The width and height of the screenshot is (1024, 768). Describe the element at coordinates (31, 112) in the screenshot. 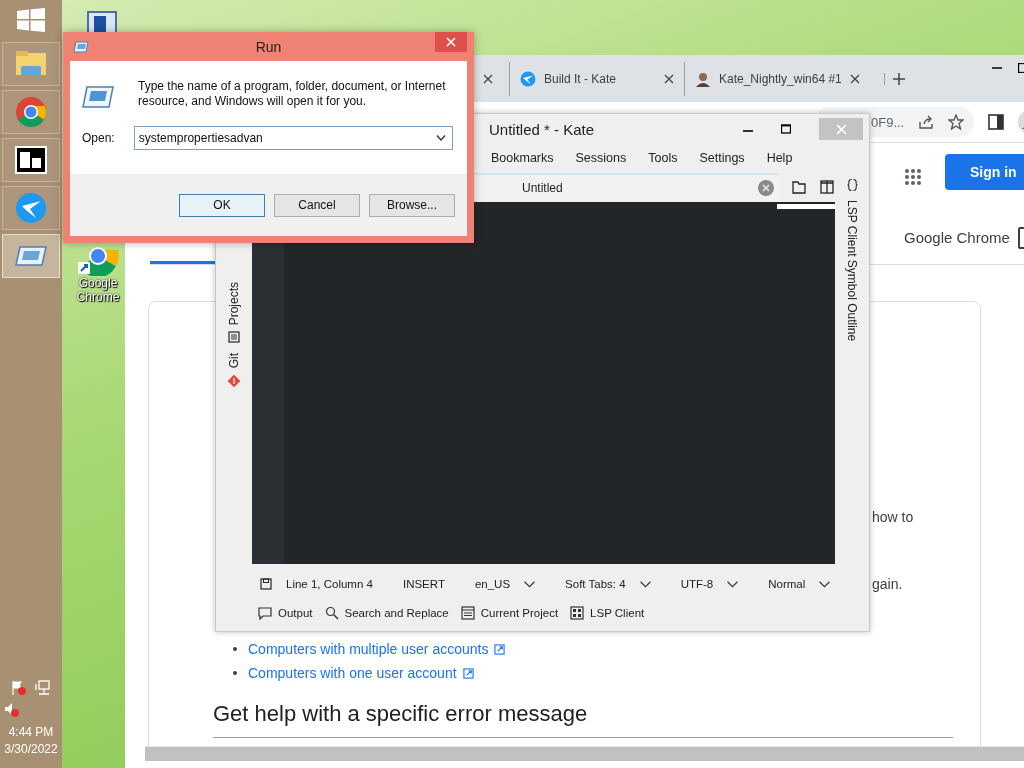

I see `chrome-icon` at that location.